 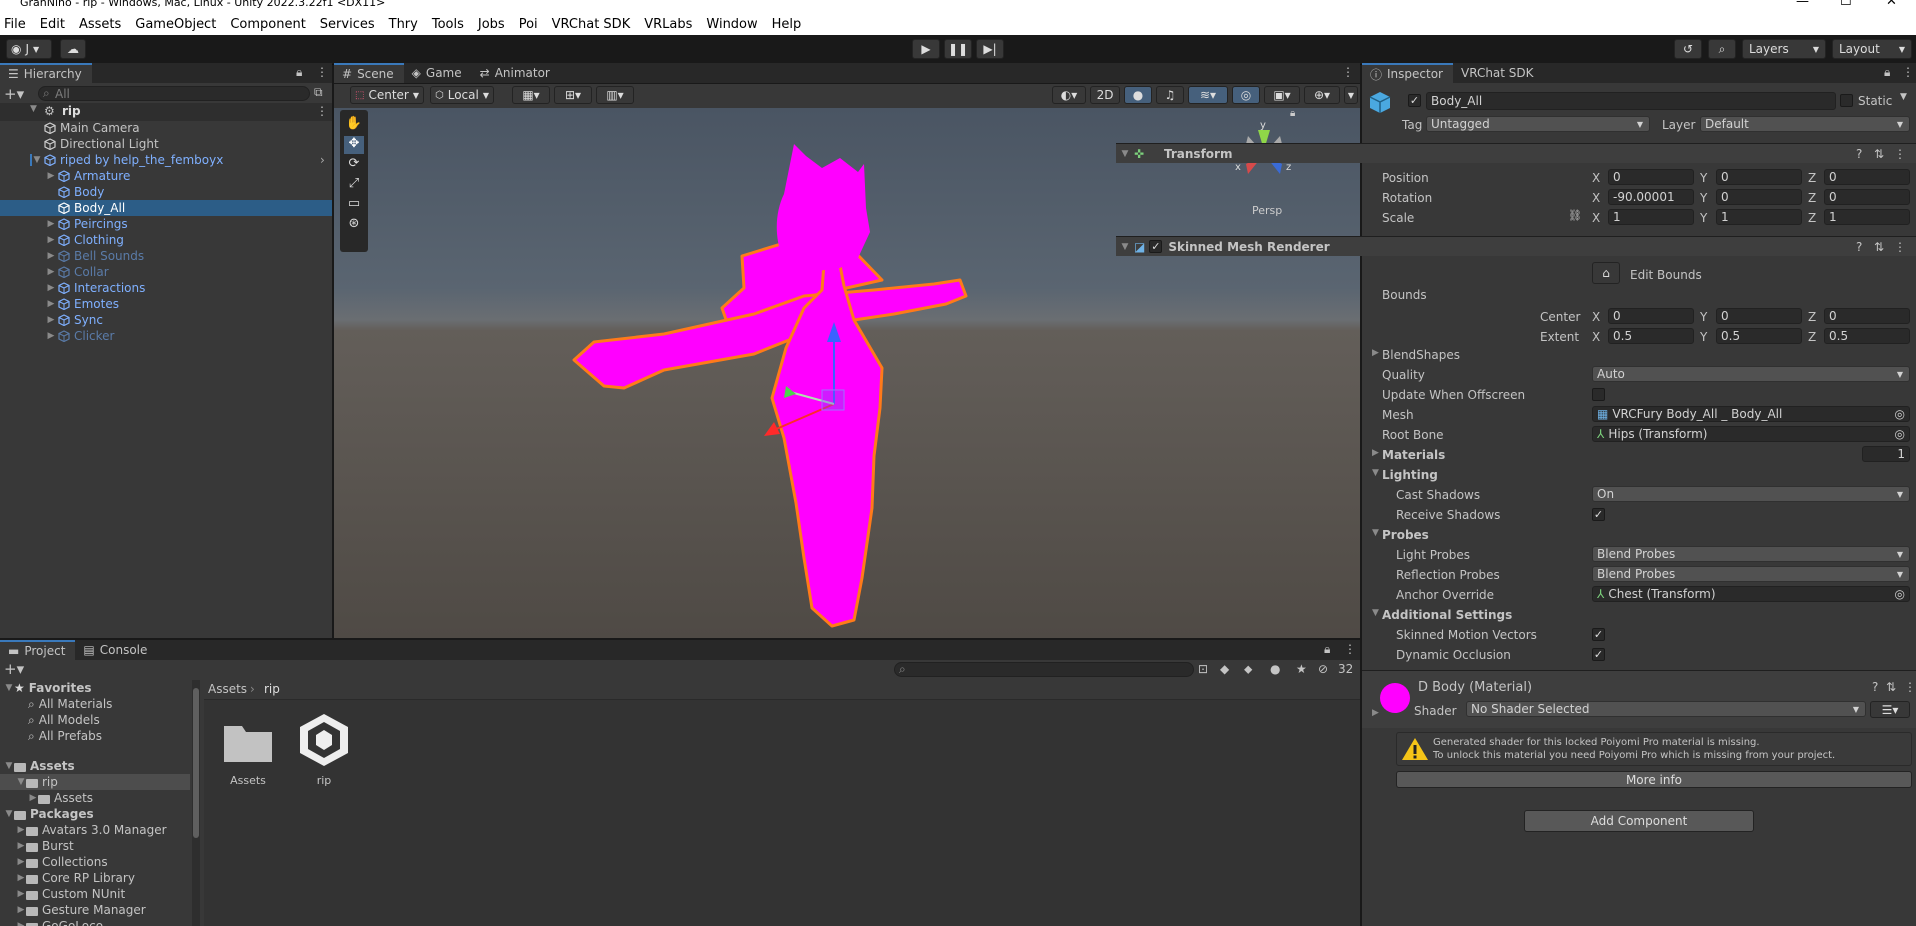 What do you see at coordinates (1886, 454) in the screenshot?
I see `materials-size-input: 1` at bounding box center [1886, 454].